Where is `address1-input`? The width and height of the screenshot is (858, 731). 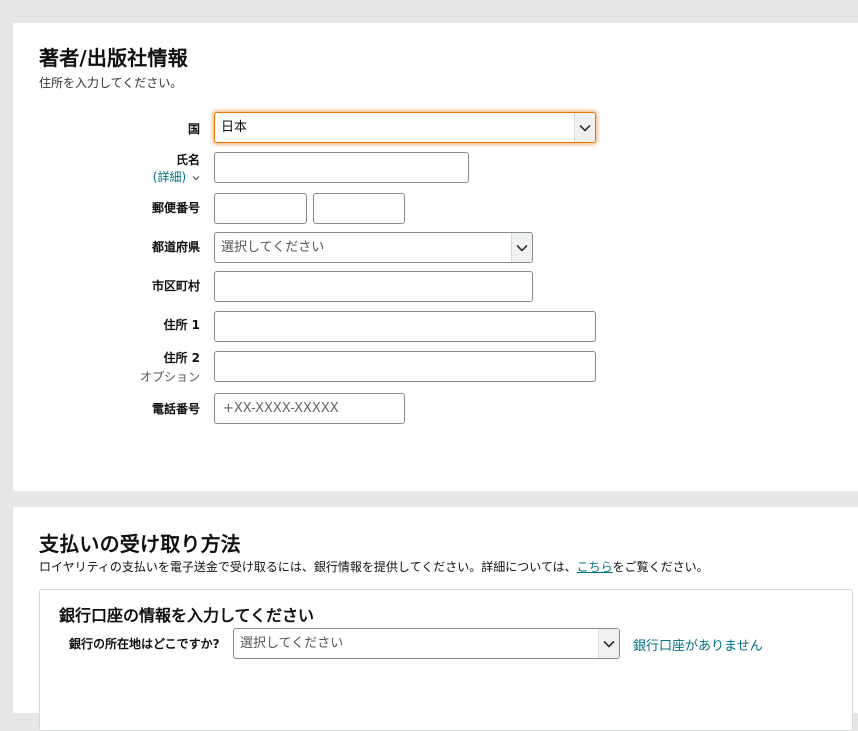 address1-input is located at coordinates (405, 326).